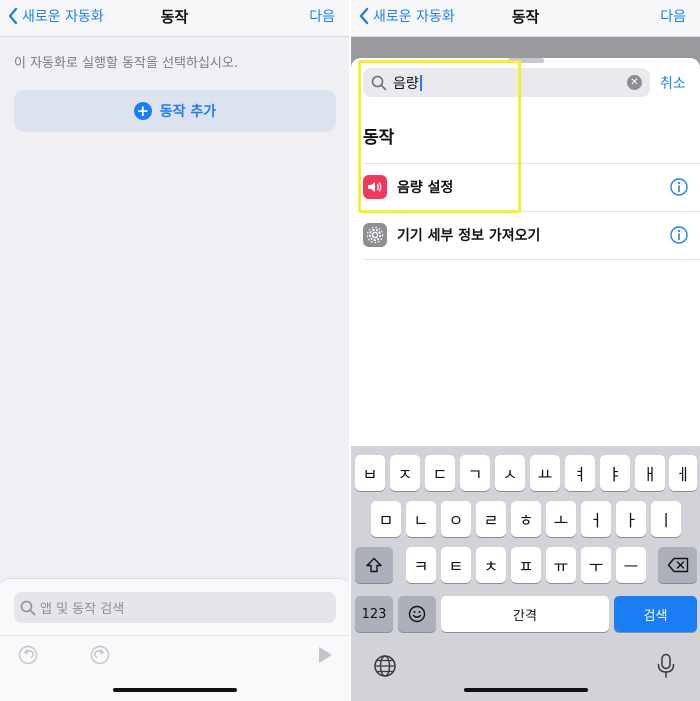 Image resolution: width=700 pixels, height=701 pixels. Describe the element at coordinates (379, 138) in the screenshot. I see `section-title: 동작` at that location.